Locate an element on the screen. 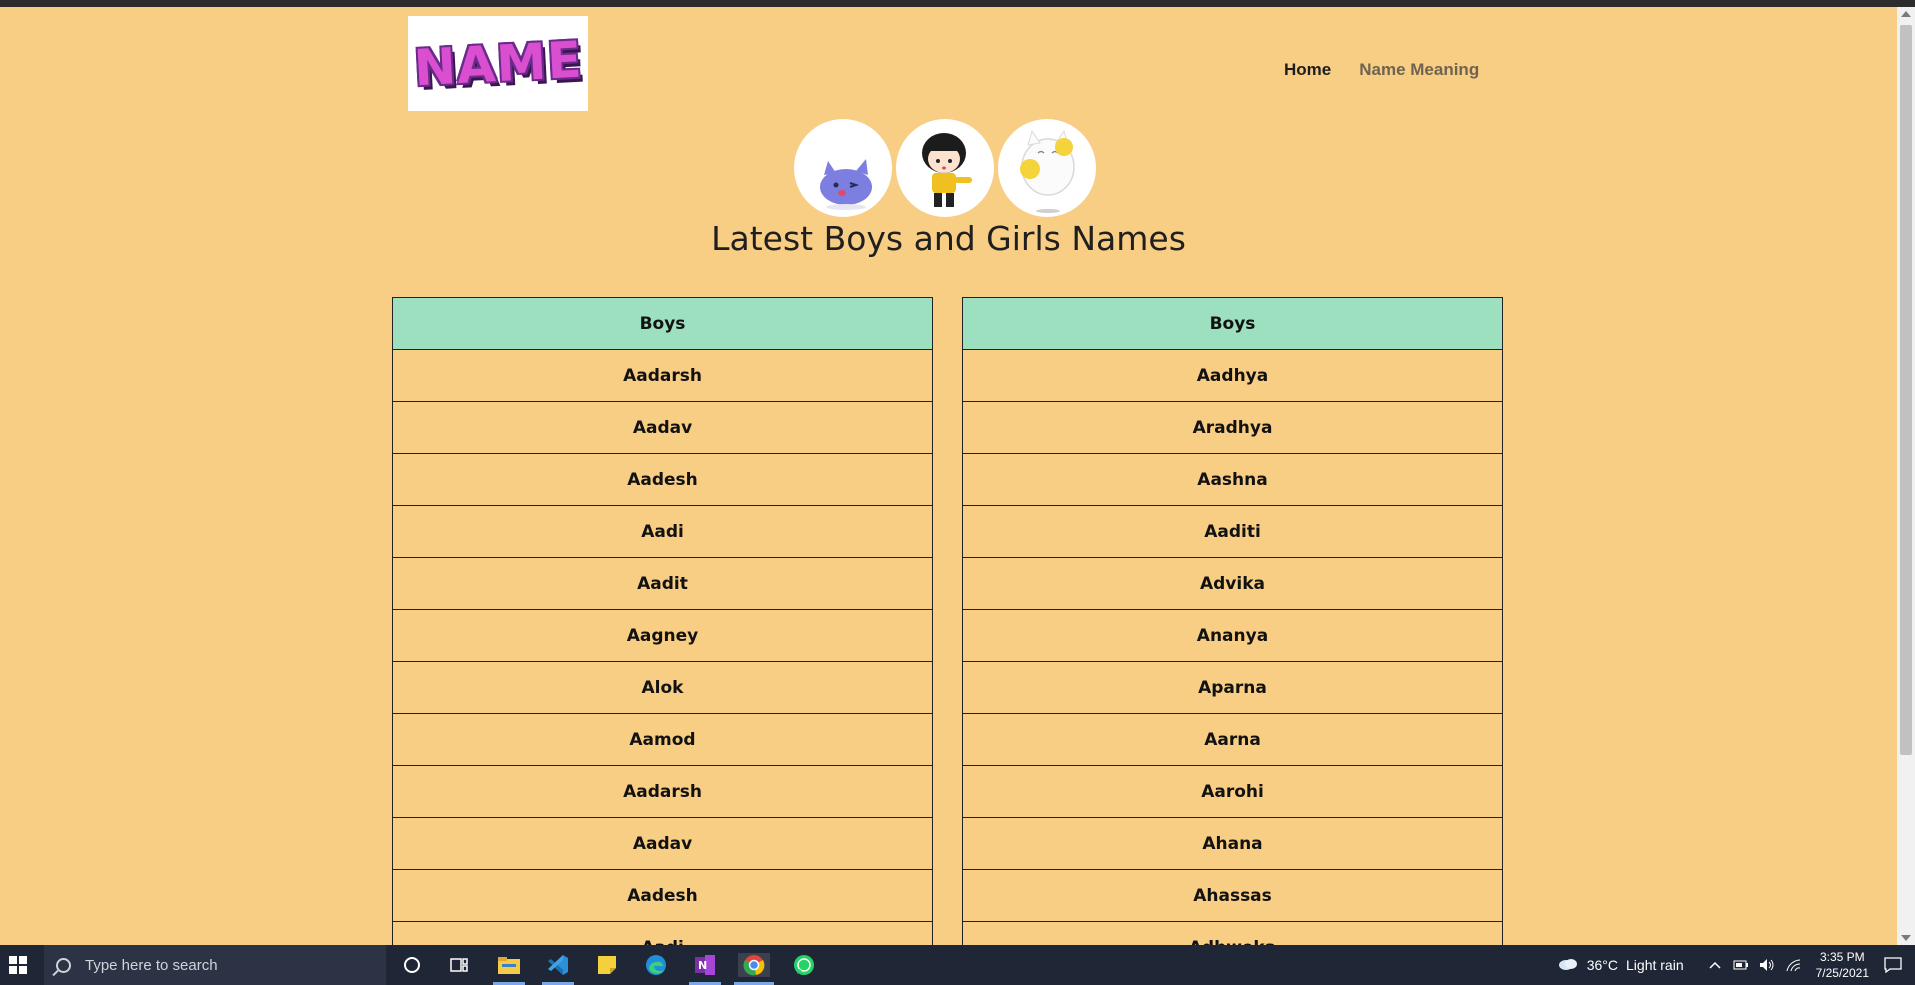  name-cell: Aradhya is located at coordinates (1232, 427).